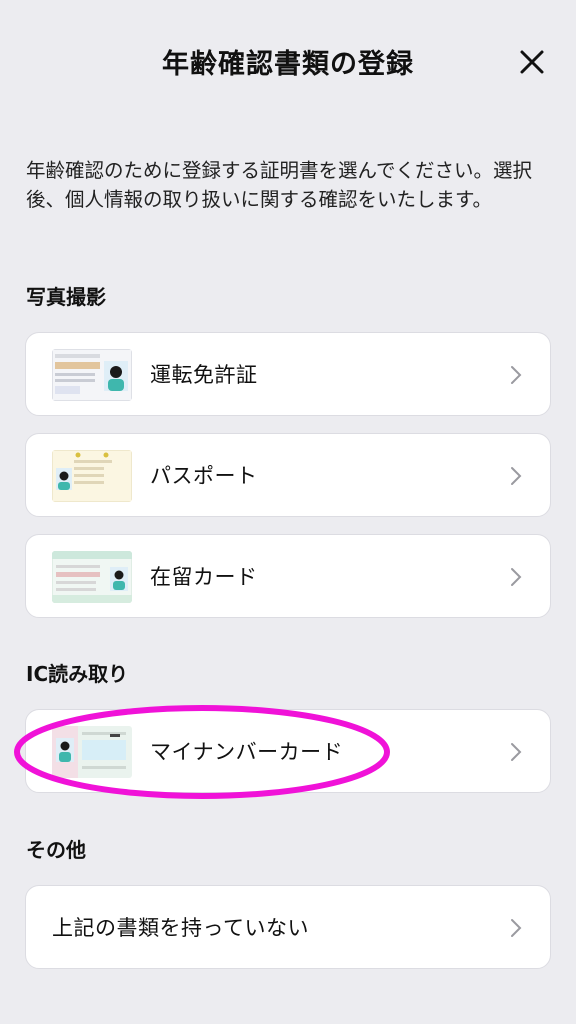 The width and height of the screenshot is (576, 1024). I want to click on option-label: 在留カード, so click(204, 577).